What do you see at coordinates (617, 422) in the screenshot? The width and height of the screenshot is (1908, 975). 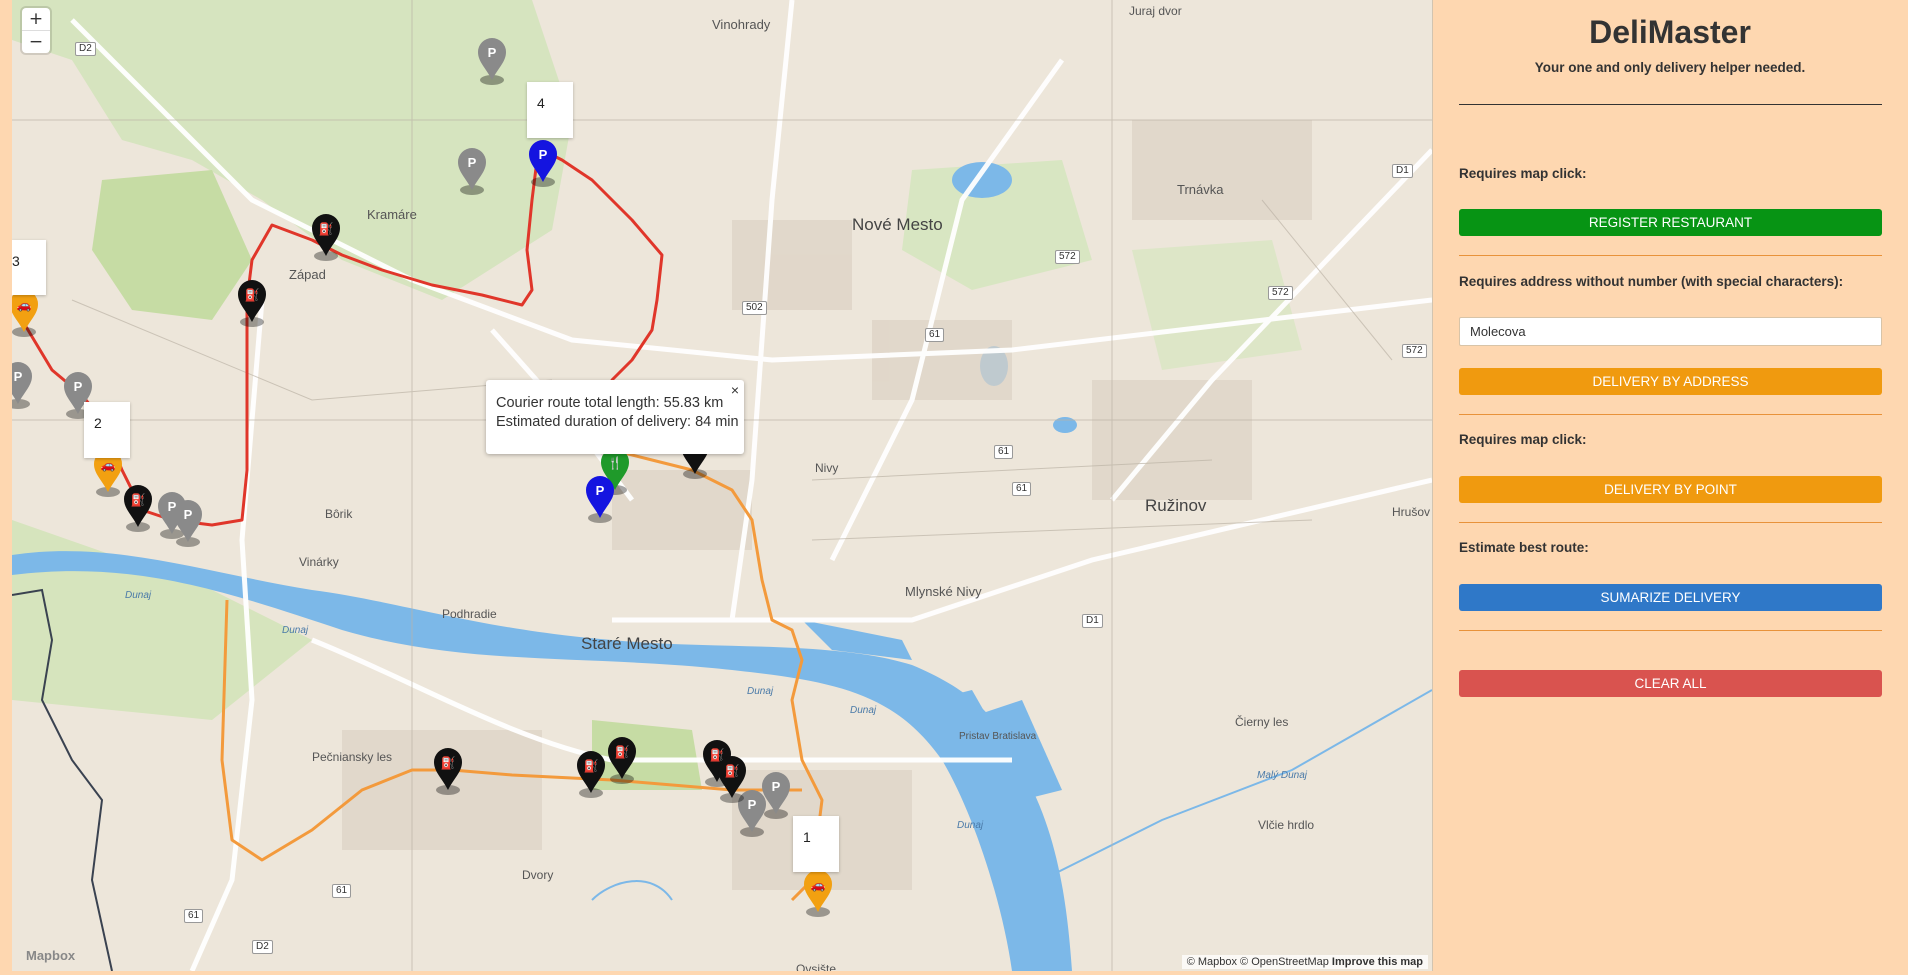 I see `route-duration-text: Estimated duration of delivery: 84 min` at bounding box center [617, 422].